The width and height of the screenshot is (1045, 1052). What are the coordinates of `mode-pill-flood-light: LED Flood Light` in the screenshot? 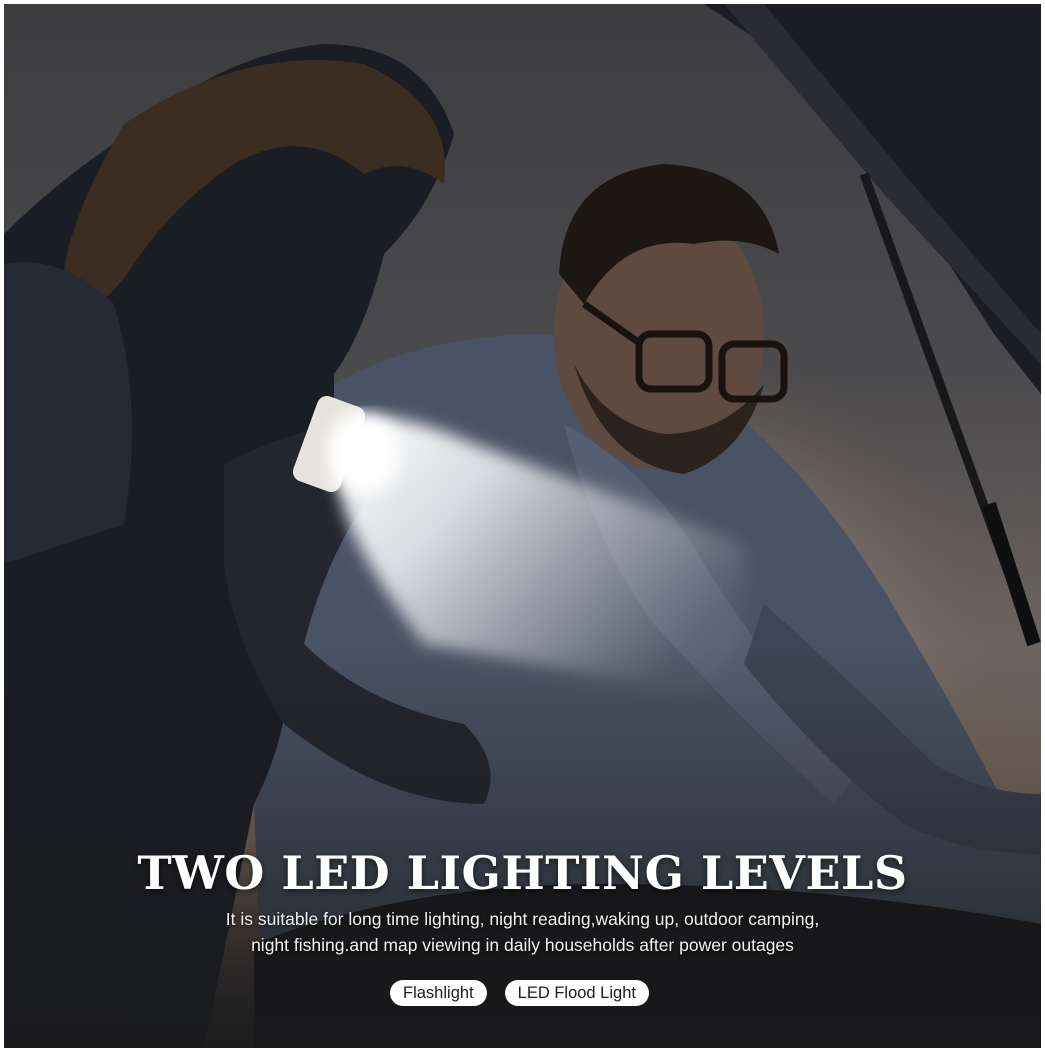 It's located at (576, 993).